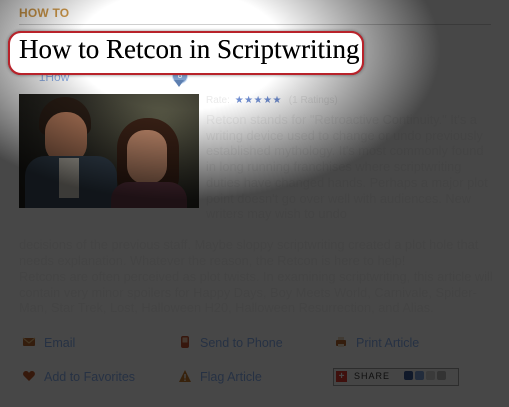  Describe the element at coordinates (341, 376) in the screenshot. I see `plus-icon: +` at that location.